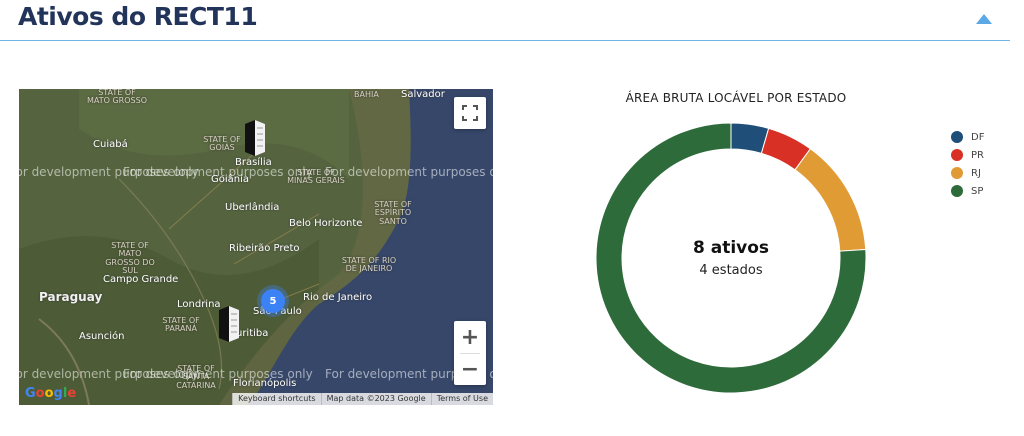 Image resolution: width=1024 pixels, height=436 pixels. I want to click on zoom-out-button: −, so click(470, 369).